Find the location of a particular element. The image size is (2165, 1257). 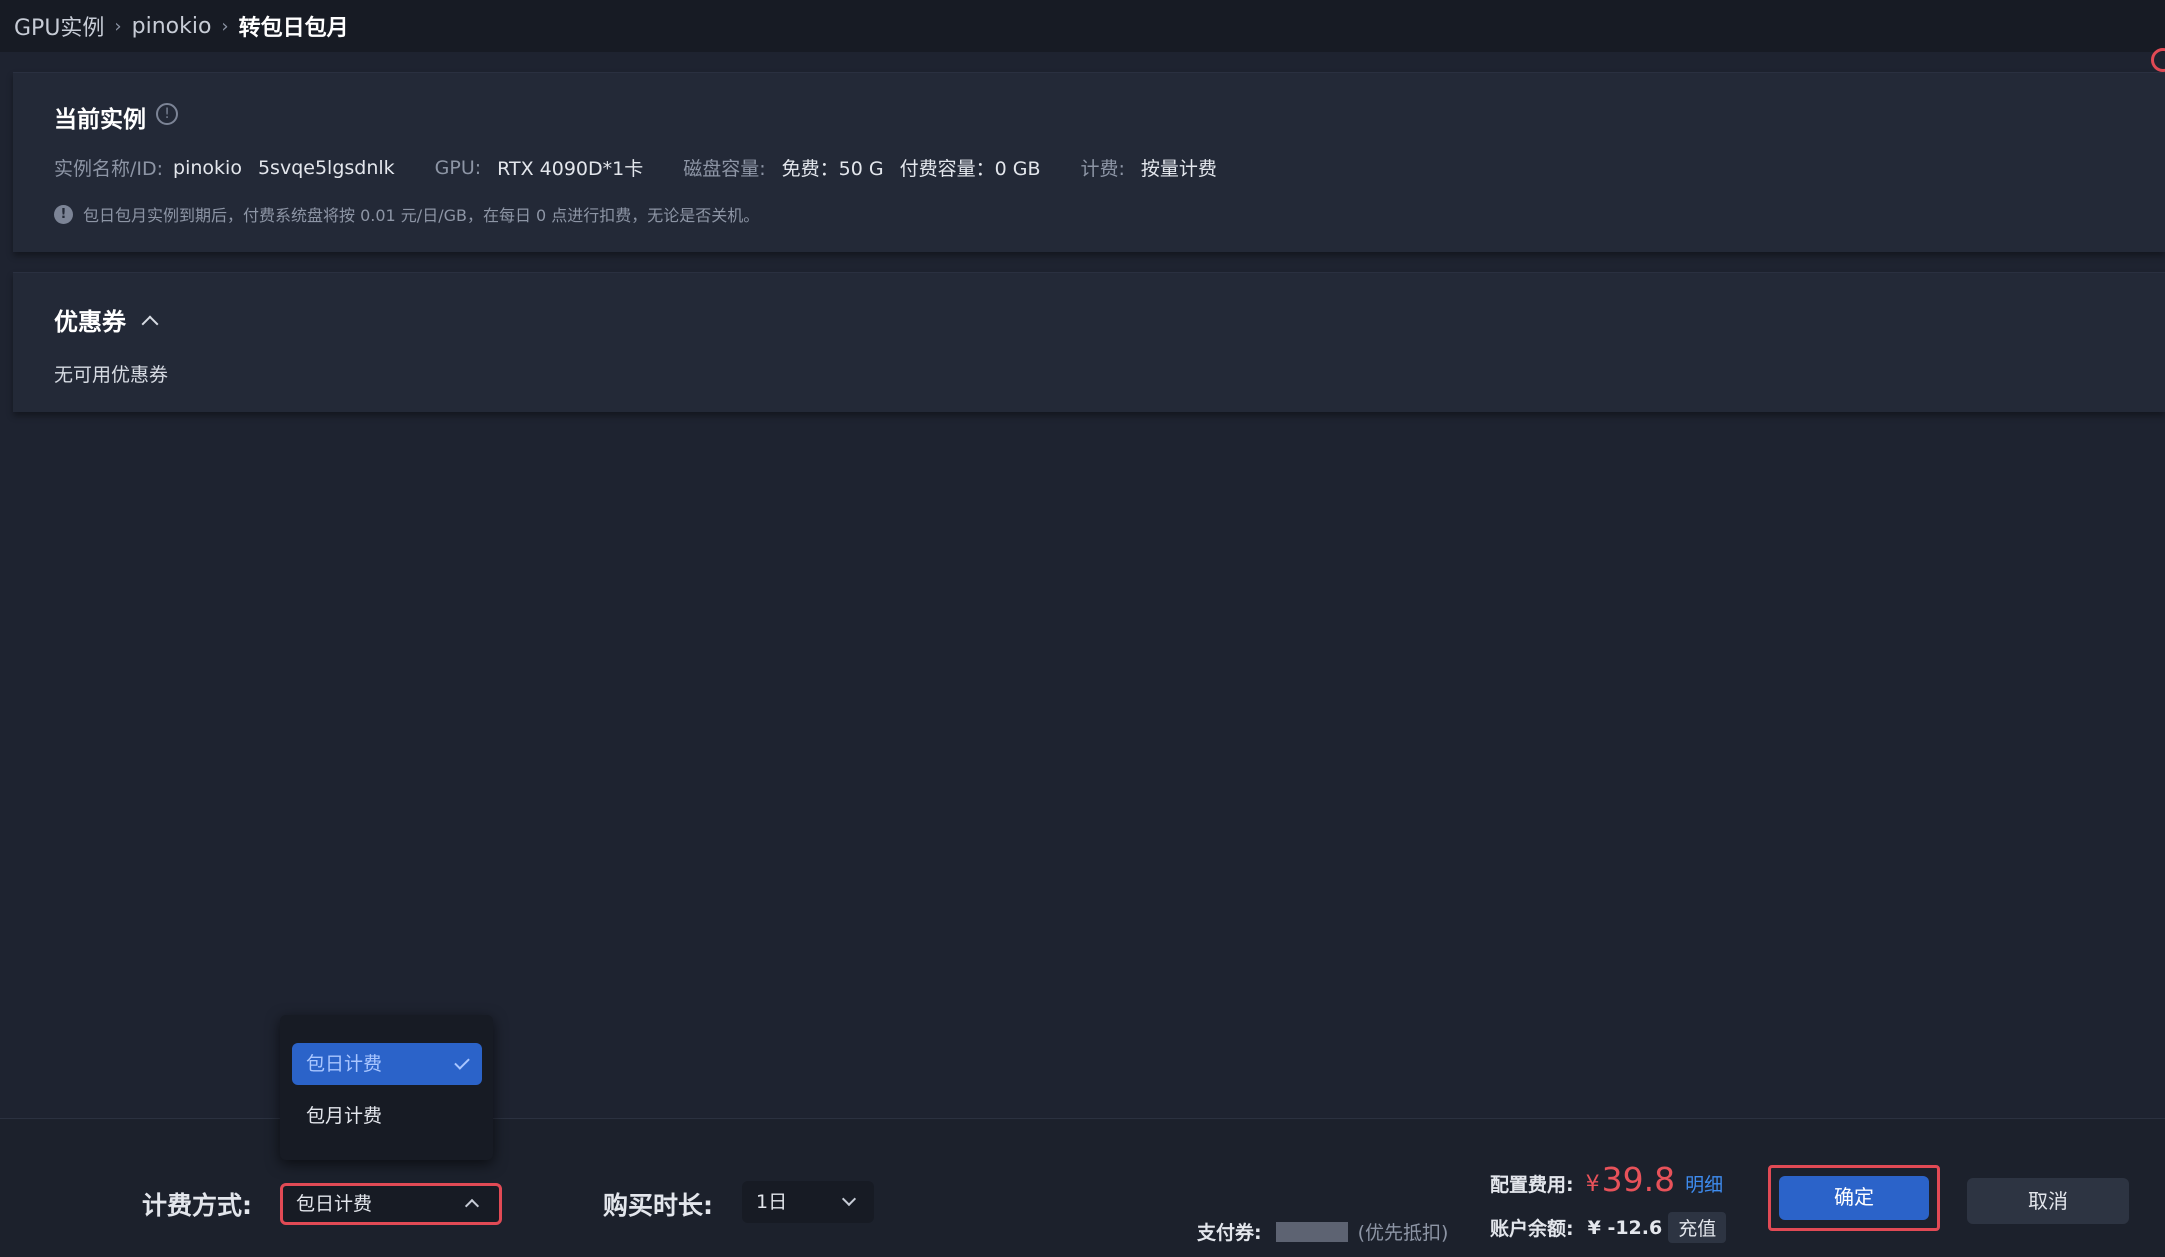

duration-label: 购买时长: is located at coordinates (658, 1205).